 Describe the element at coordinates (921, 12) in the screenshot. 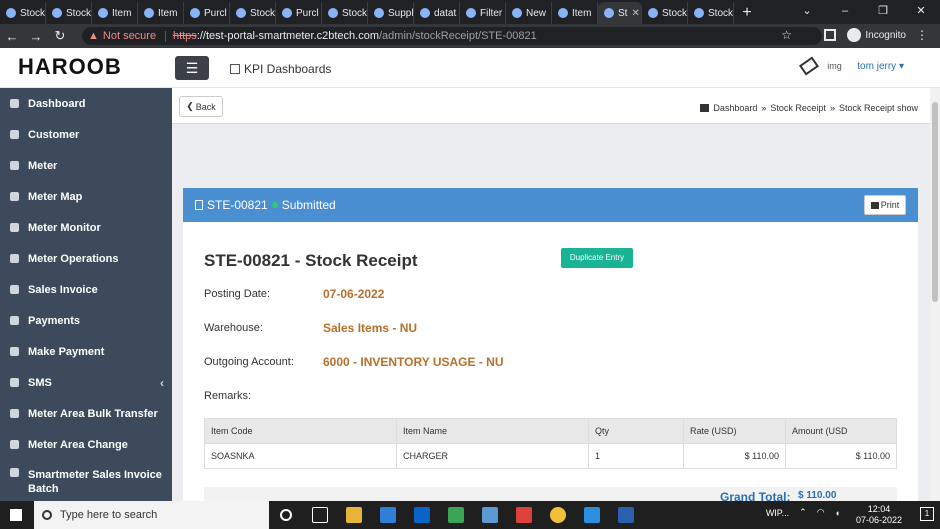

I see `close-window-button: ✕` at that location.